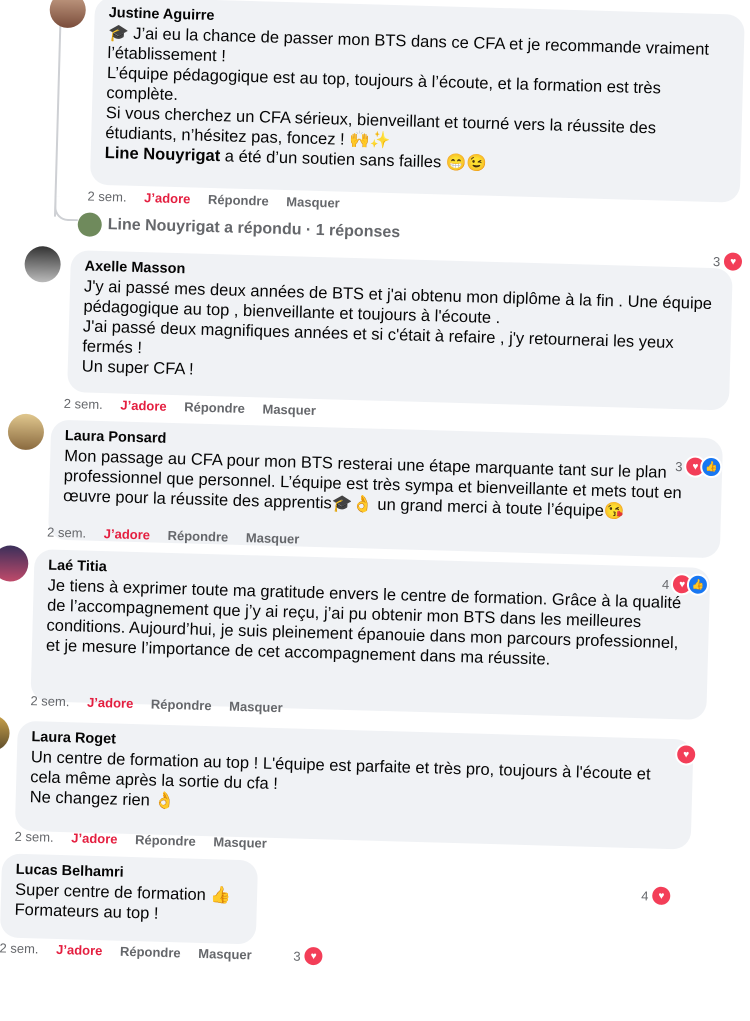  What do you see at coordinates (238, 228) in the screenshot?
I see `view-replies-link: Line Nouyrigat a répondu · 1 réponses` at bounding box center [238, 228].